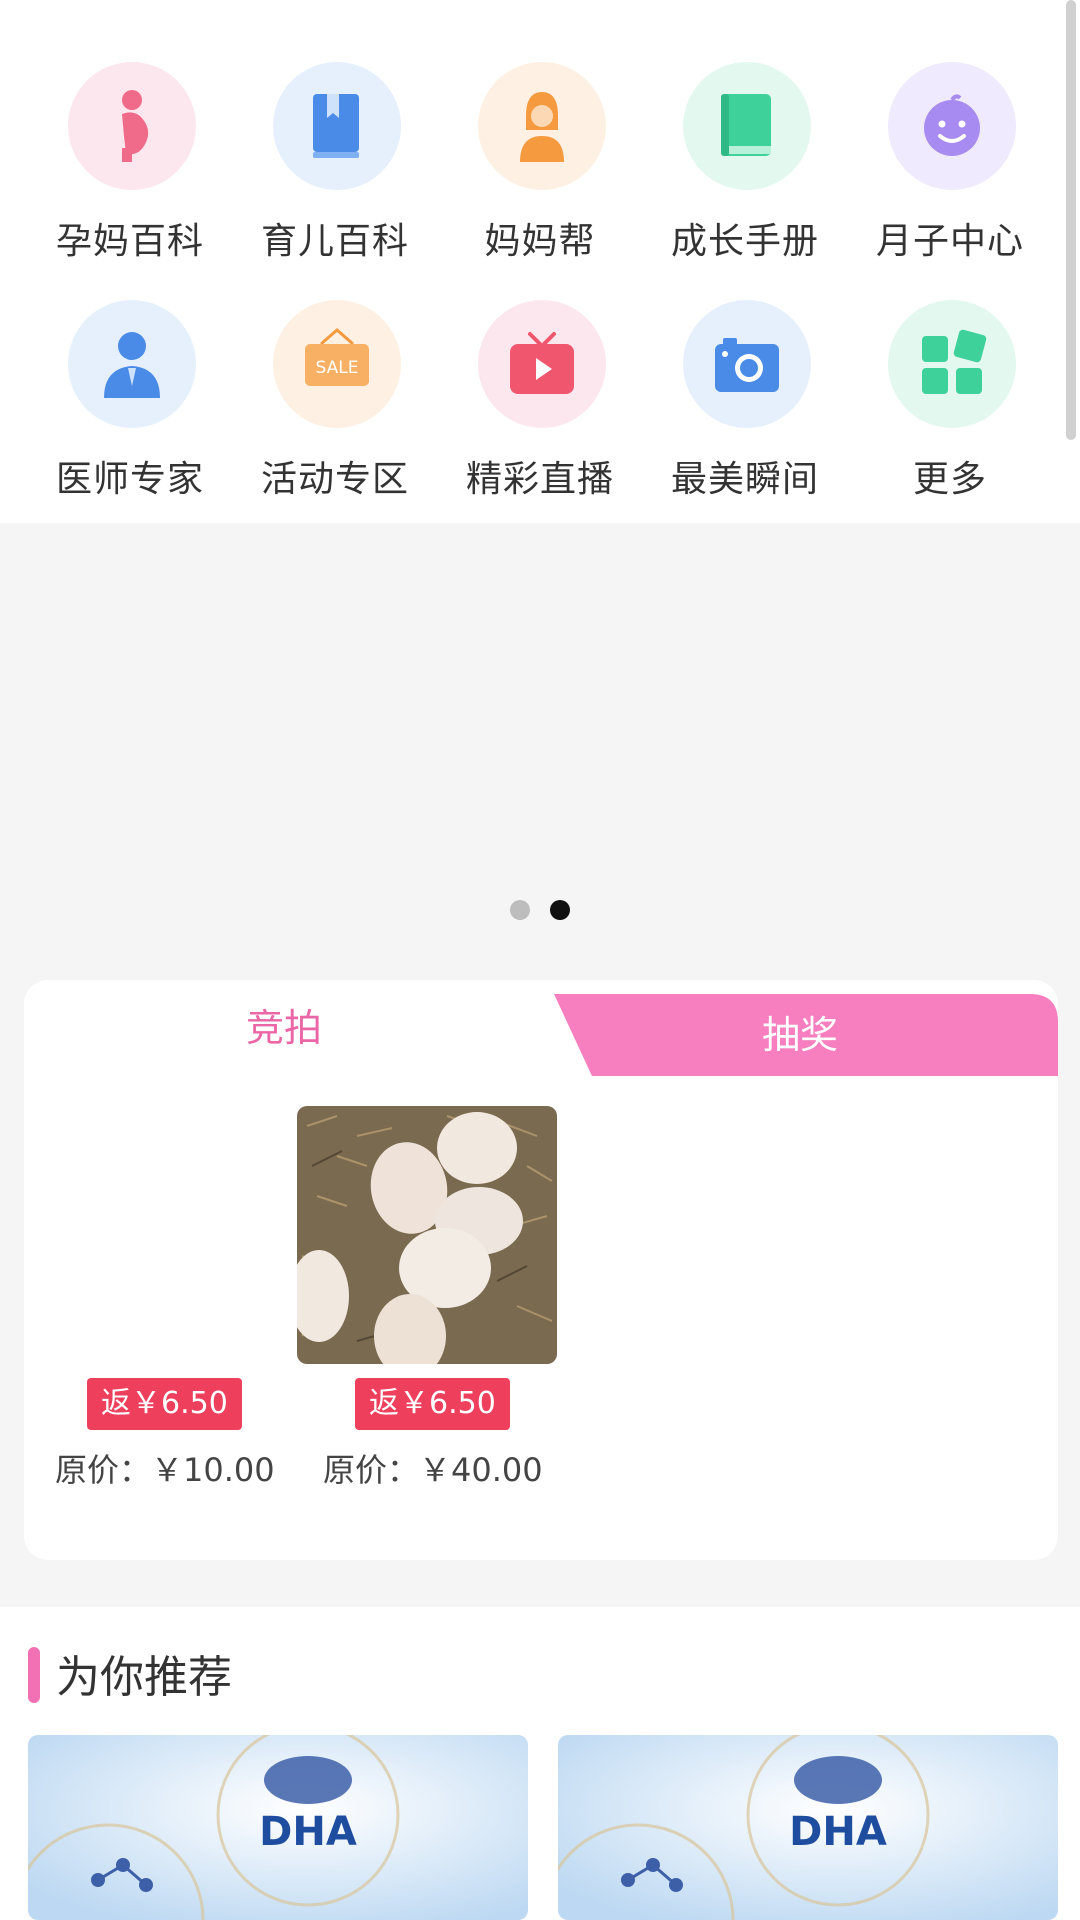 This screenshot has height=1920, width=1080. What do you see at coordinates (132, 126) in the screenshot?
I see `pregnant-woman-icon` at bounding box center [132, 126].